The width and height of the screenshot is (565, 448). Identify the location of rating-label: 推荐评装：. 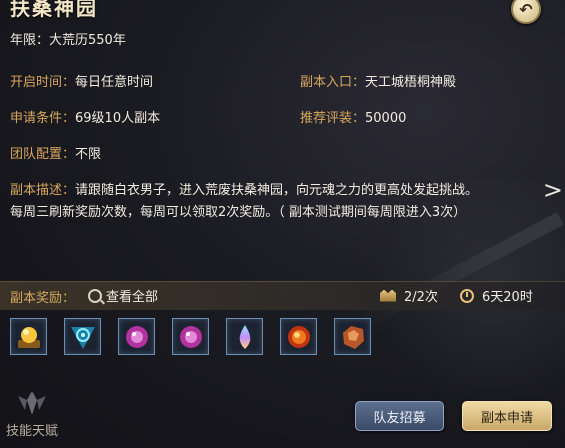
(333, 118).